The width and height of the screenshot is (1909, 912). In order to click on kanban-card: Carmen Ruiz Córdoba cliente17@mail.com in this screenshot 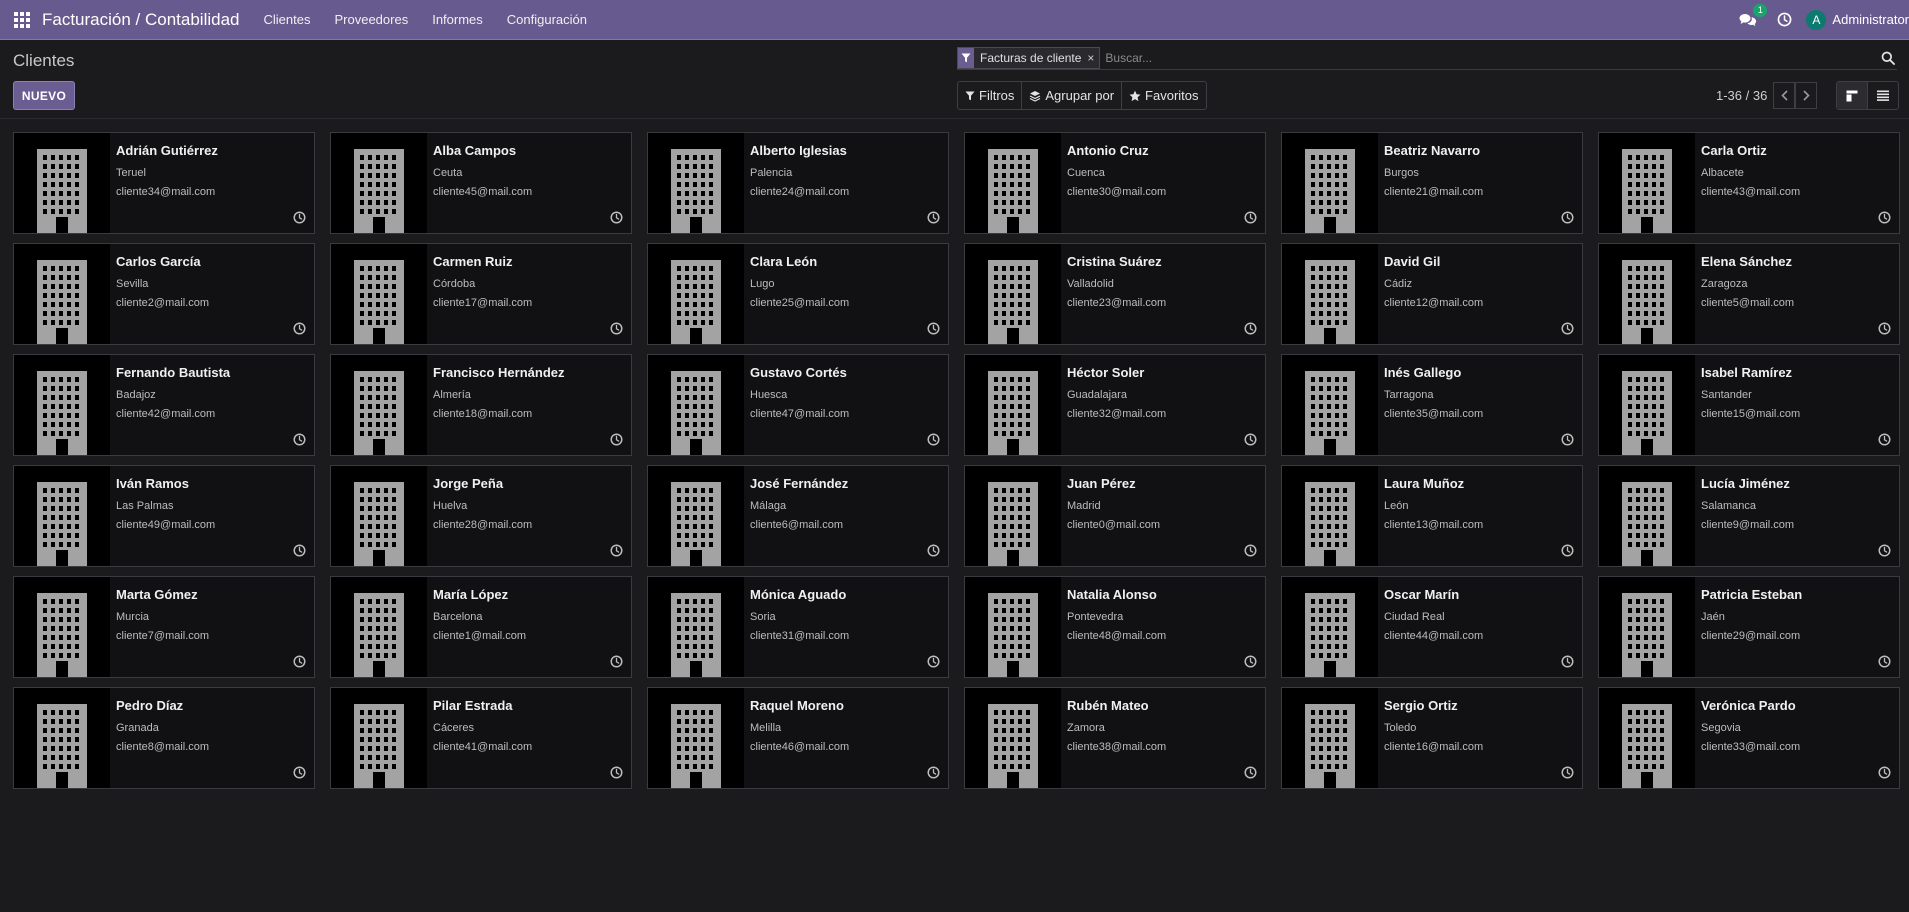, I will do `click(481, 294)`.